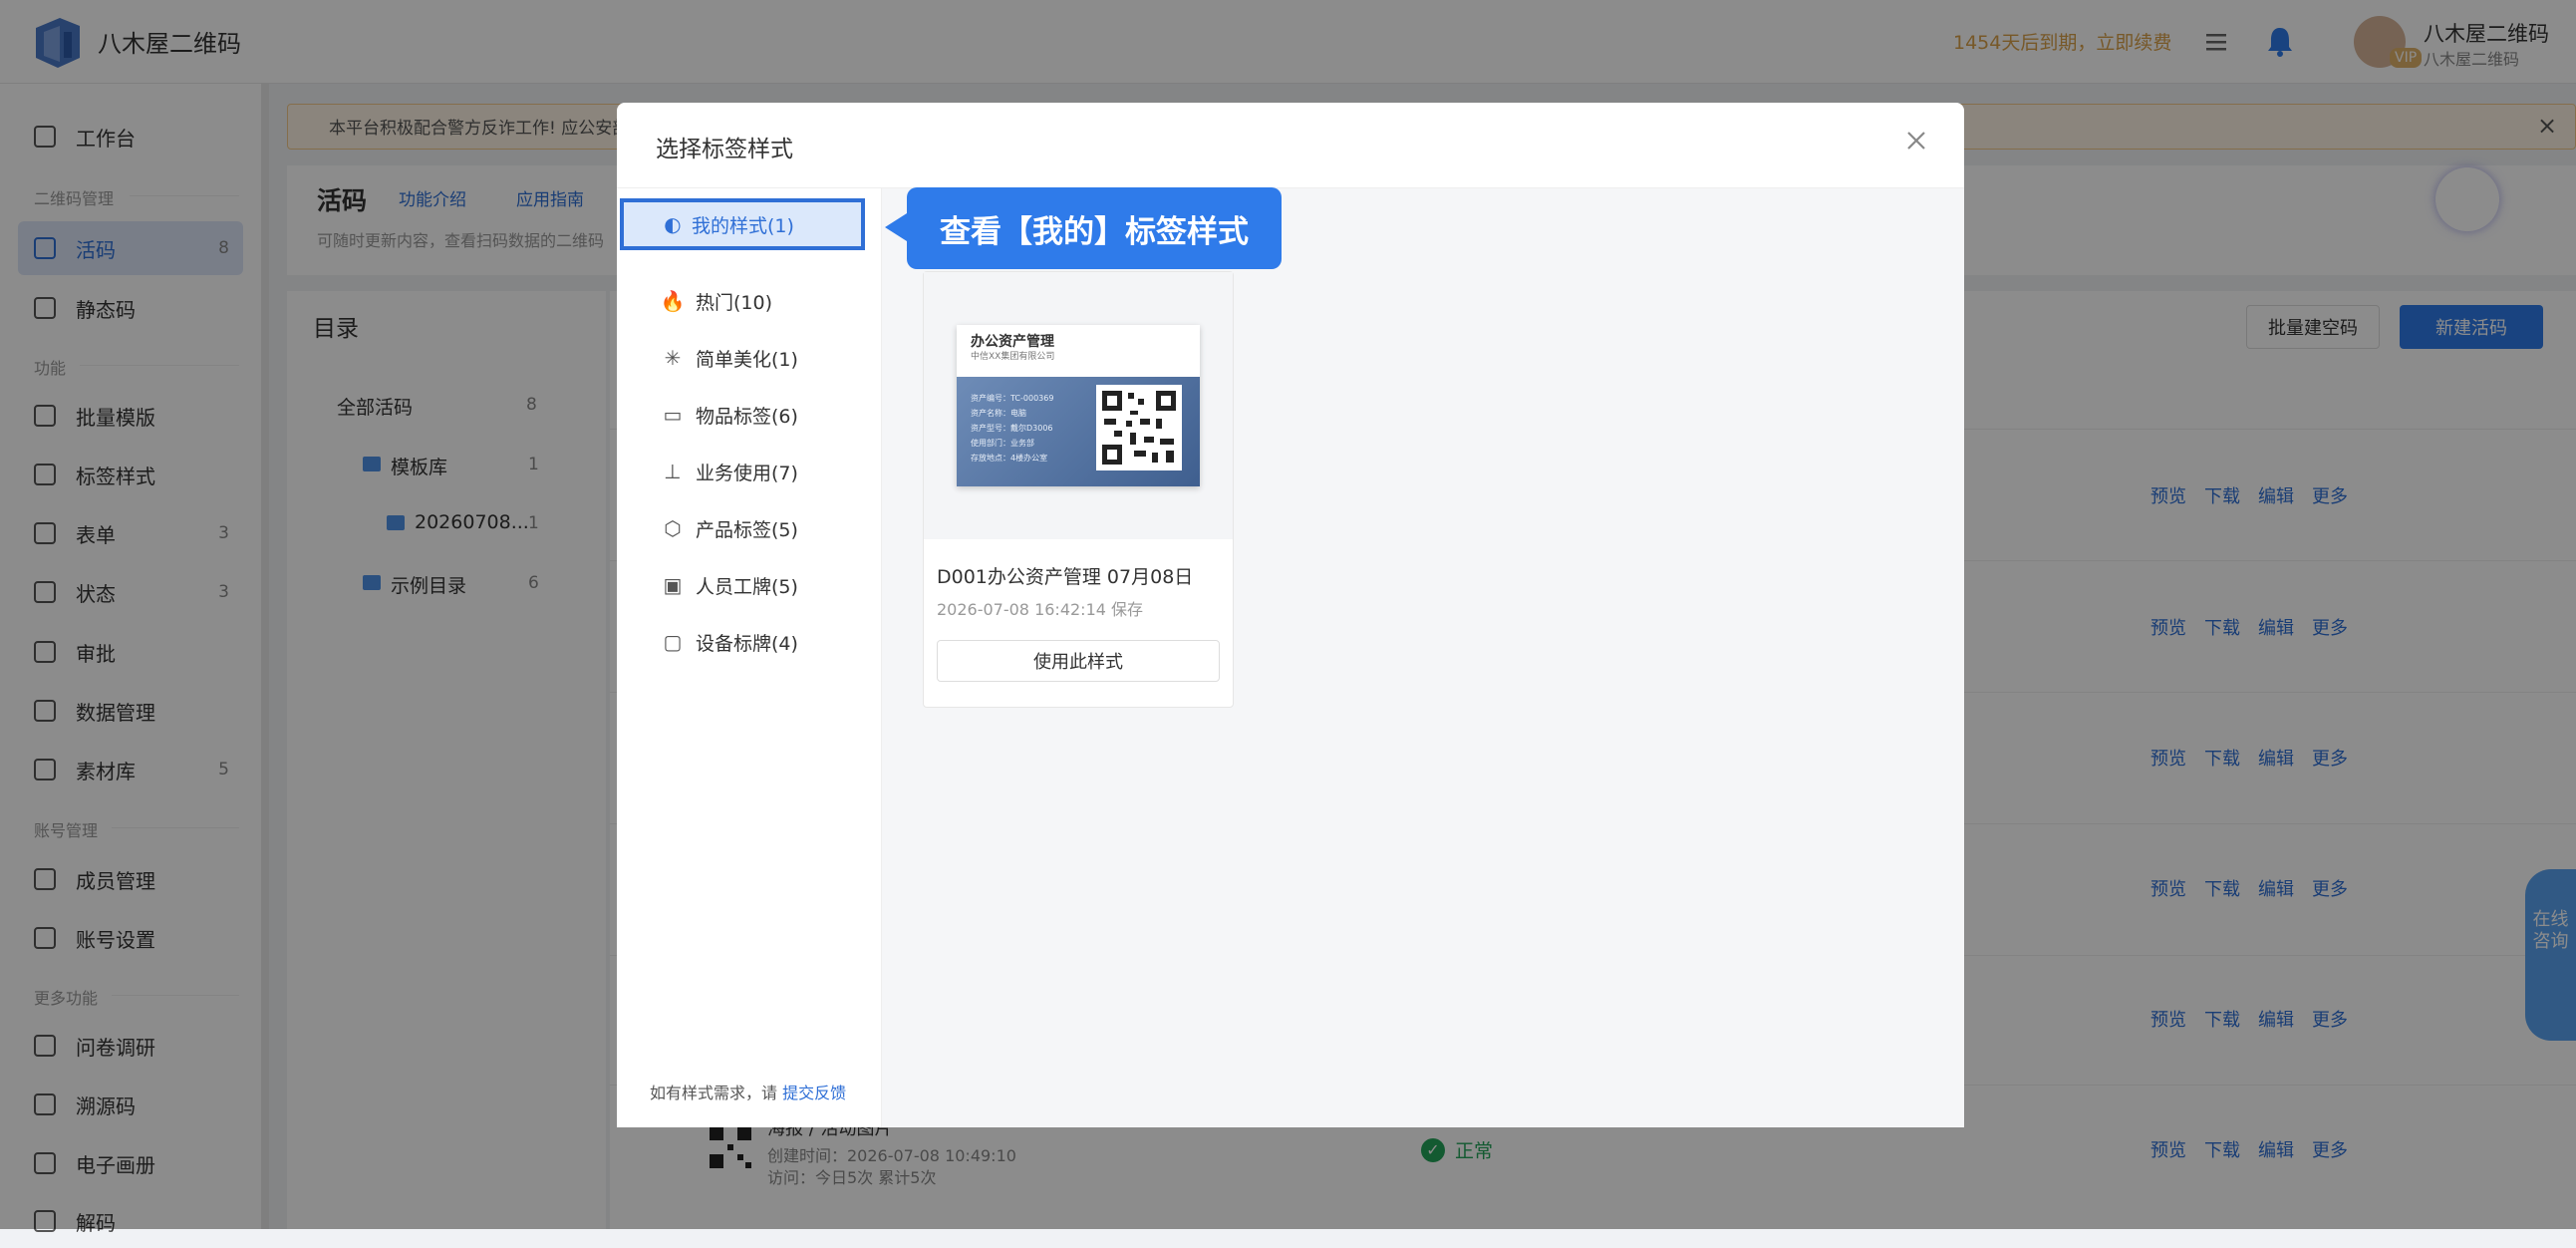 This screenshot has height=1248, width=2576. What do you see at coordinates (1065, 577) in the screenshot?
I see `style-name: D001办公资产管理 07月08日` at bounding box center [1065, 577].